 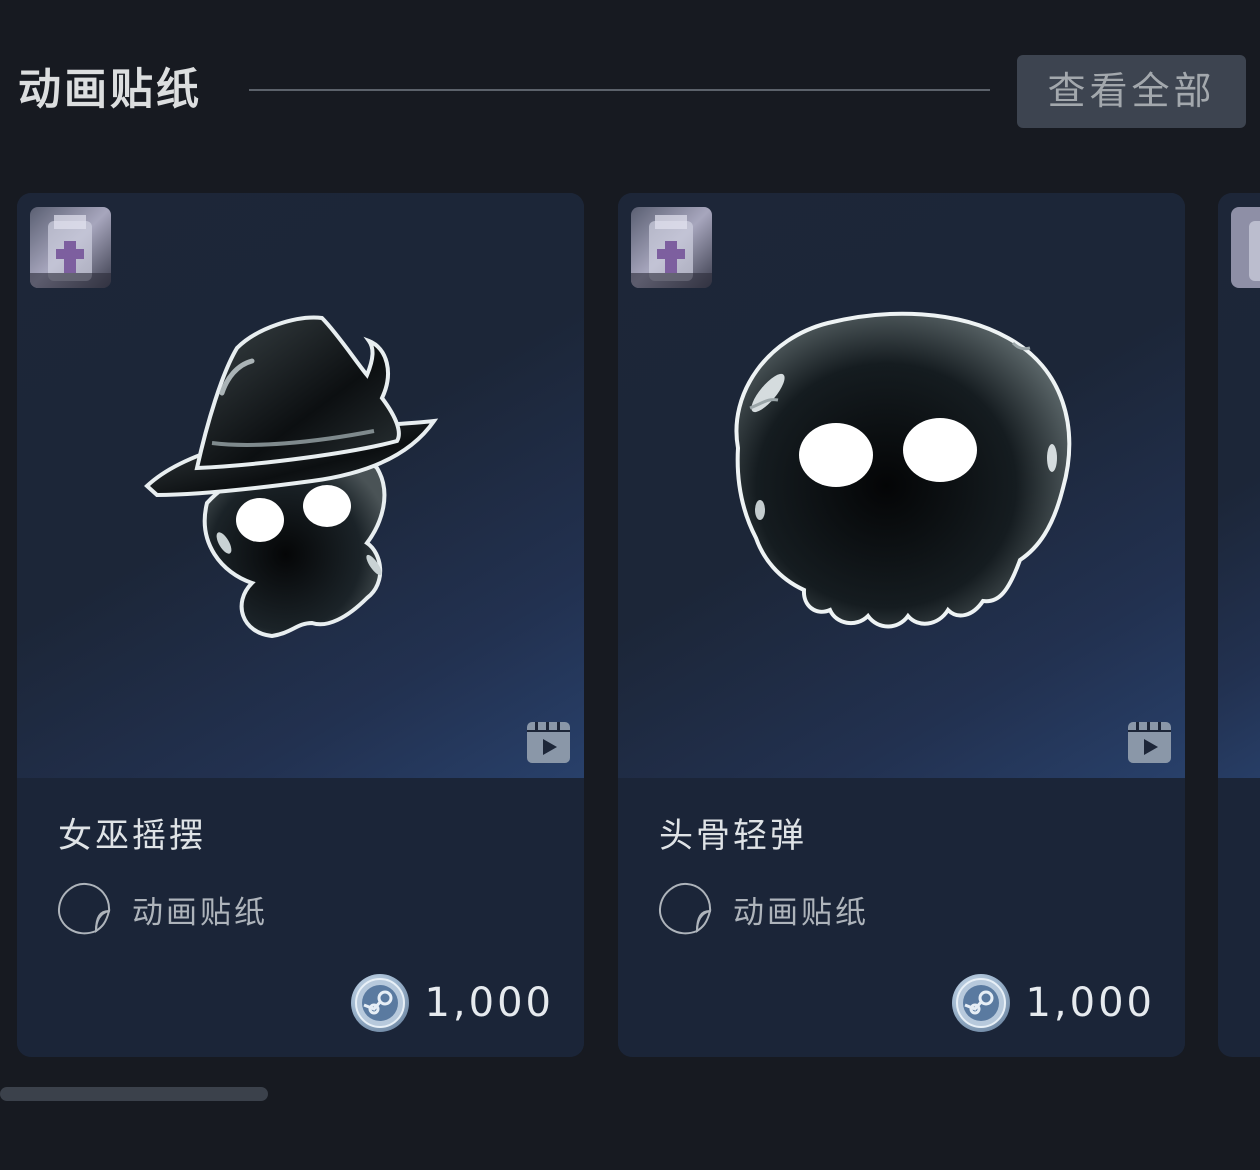 I want to click on sticker-card-next, so click(x=1239, y=625).